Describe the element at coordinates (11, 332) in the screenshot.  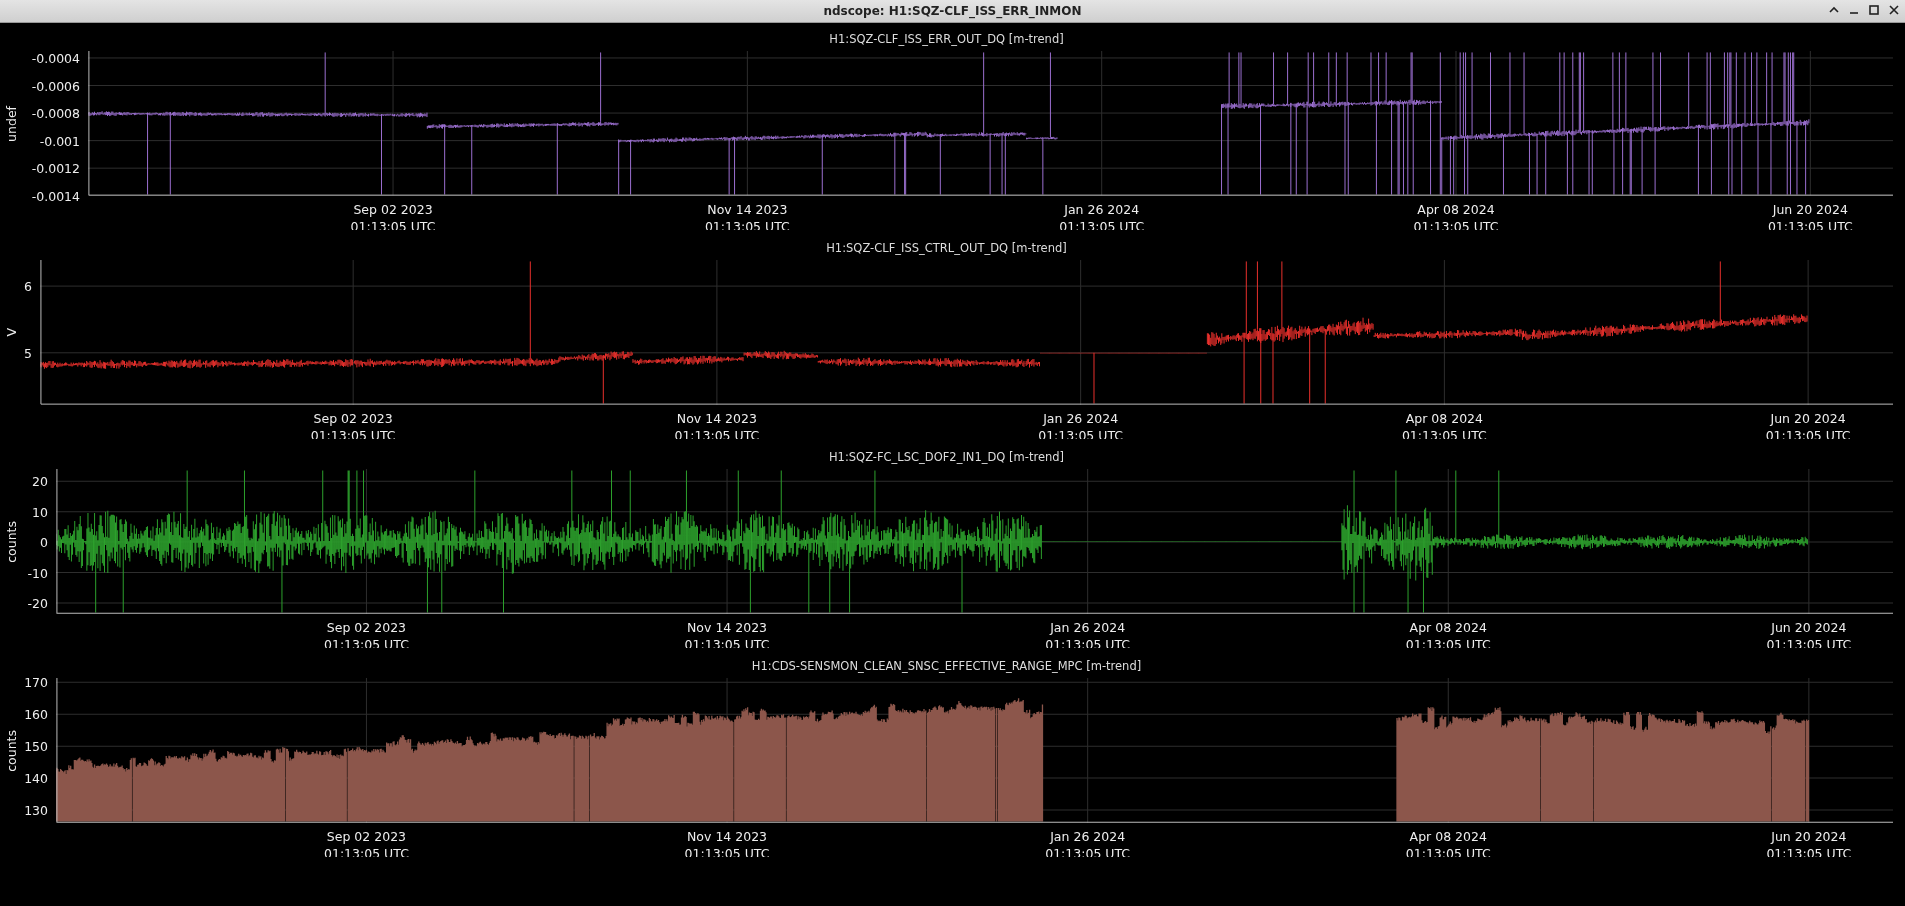
I see `y-axis-label: V` at that location.